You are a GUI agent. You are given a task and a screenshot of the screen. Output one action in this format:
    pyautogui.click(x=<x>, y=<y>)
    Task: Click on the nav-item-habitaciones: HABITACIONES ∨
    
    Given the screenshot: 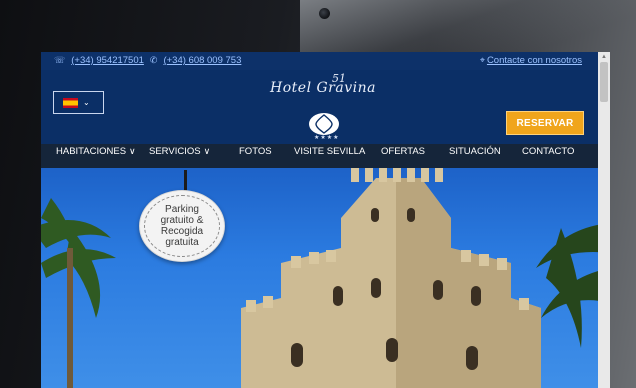 What is the action you would take?
    pyautogui.click(x=96, y=151)
    